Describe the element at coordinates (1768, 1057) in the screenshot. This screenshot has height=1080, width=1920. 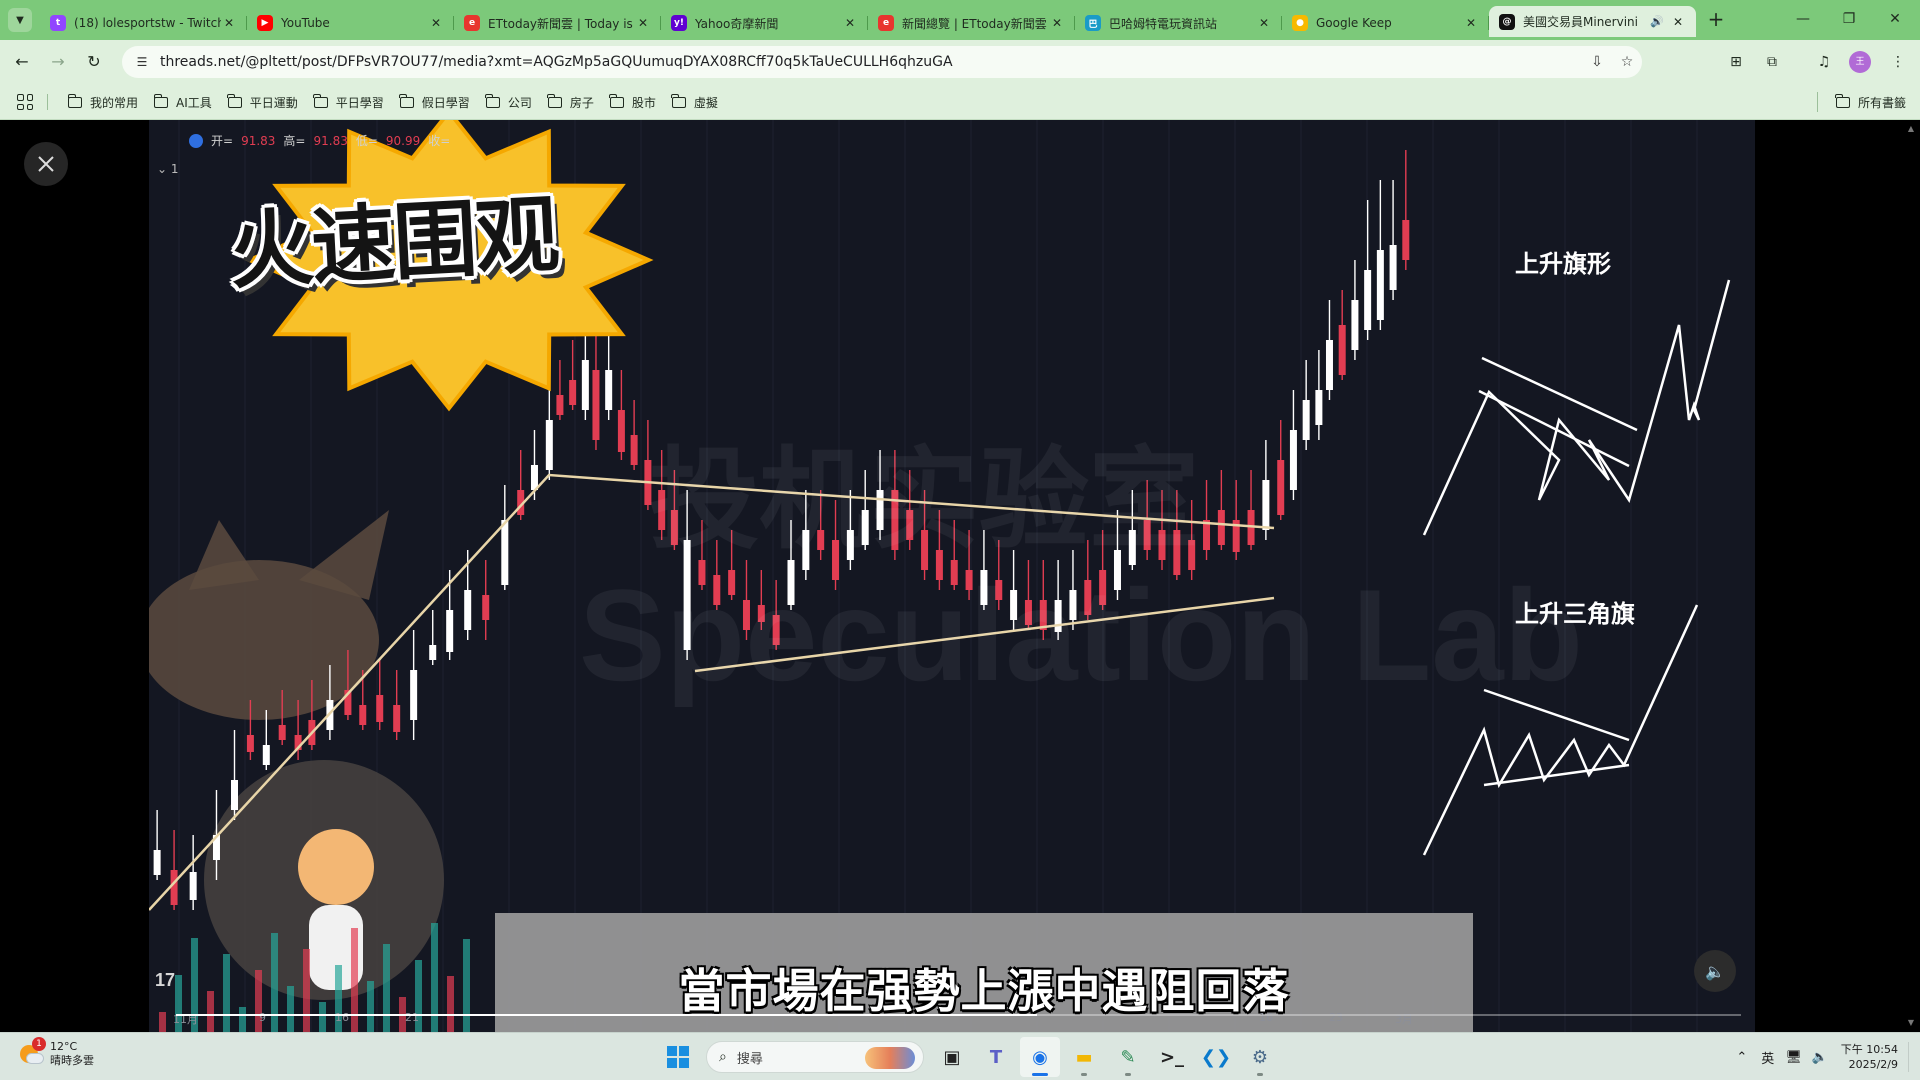
I see `ime-indicator: 英` at that location.